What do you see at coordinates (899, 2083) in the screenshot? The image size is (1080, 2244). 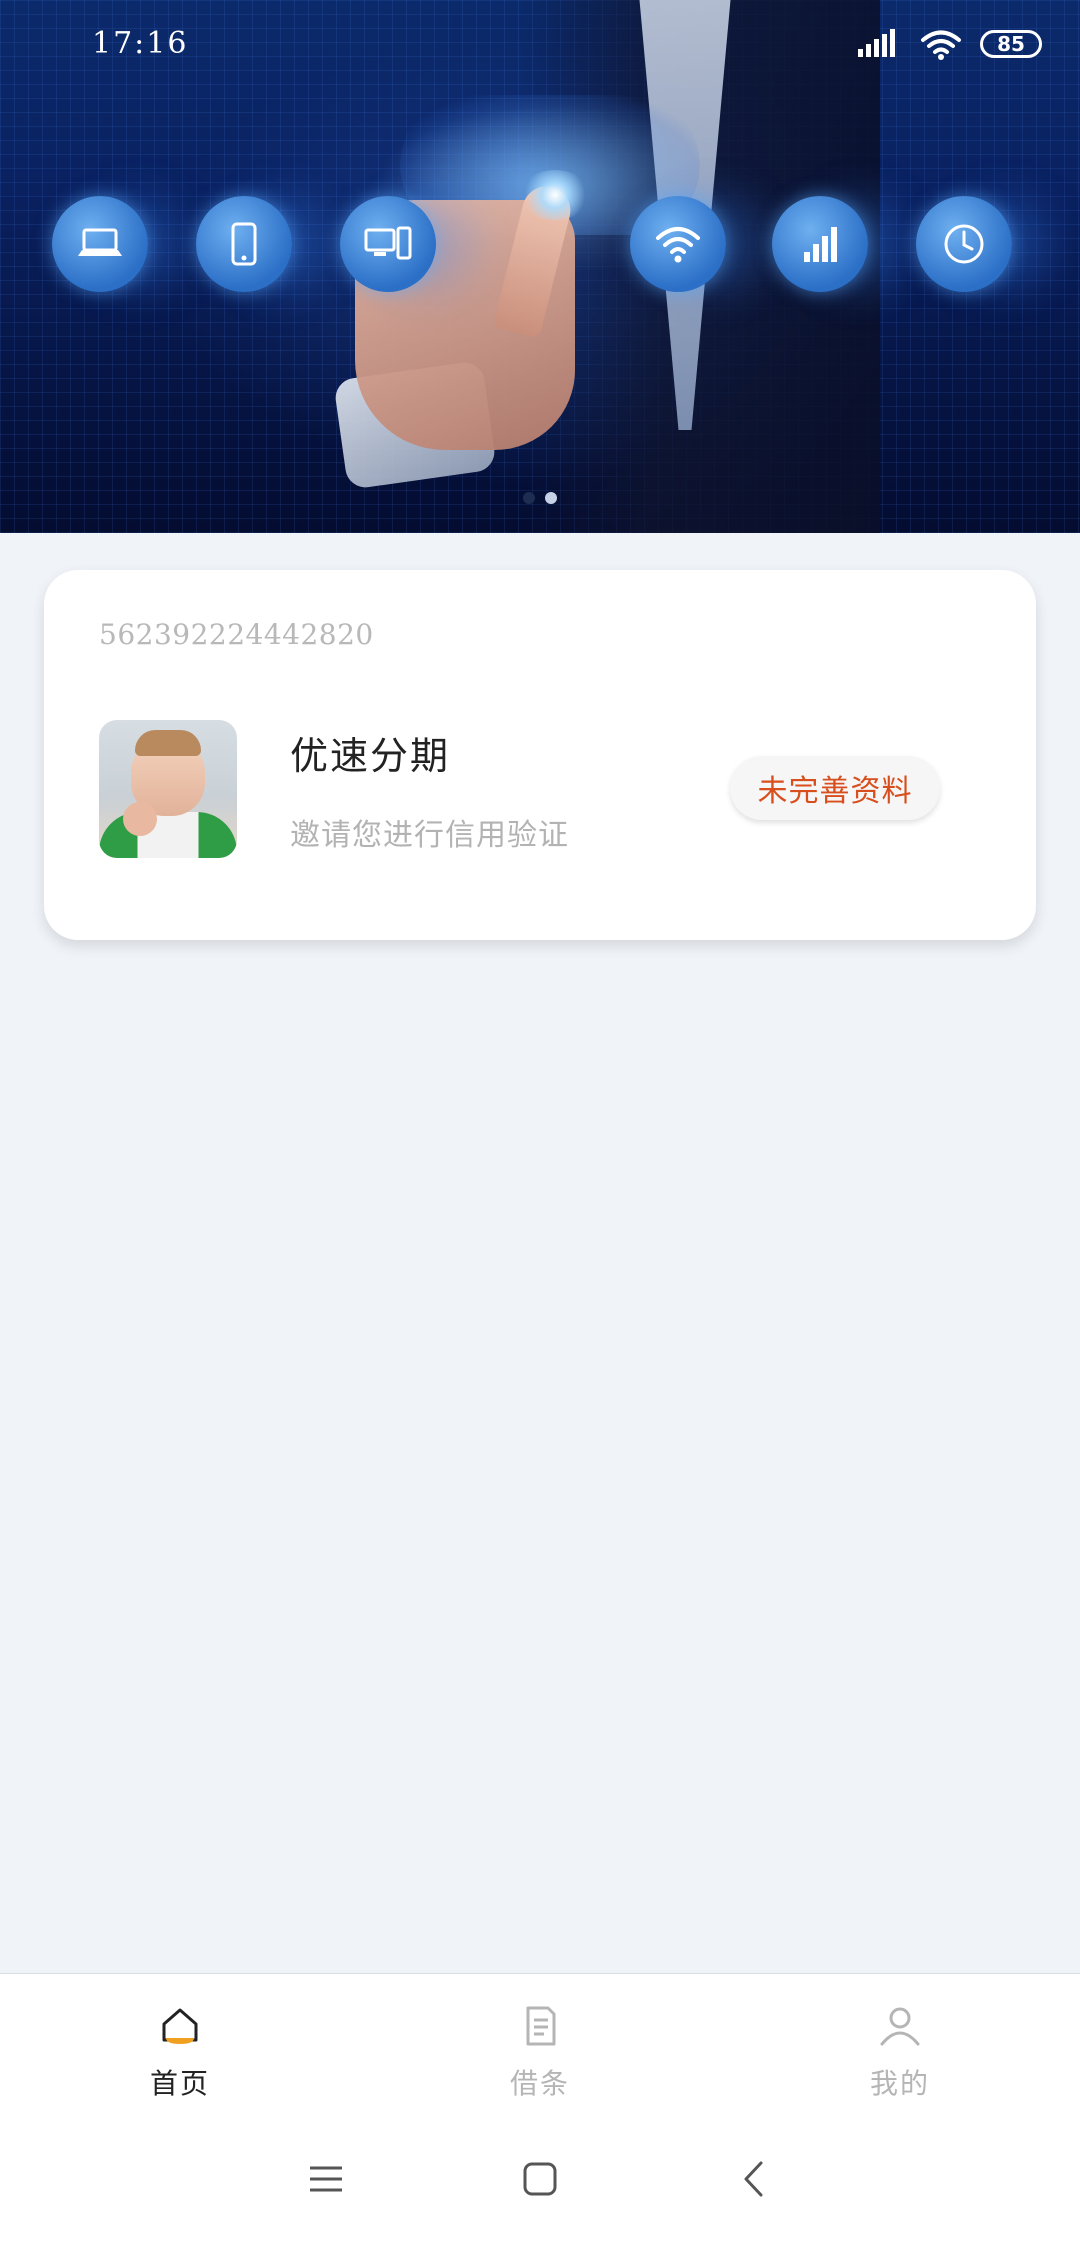 I see `tab-mine-label: 我的` at bounding box center [899, 2083].